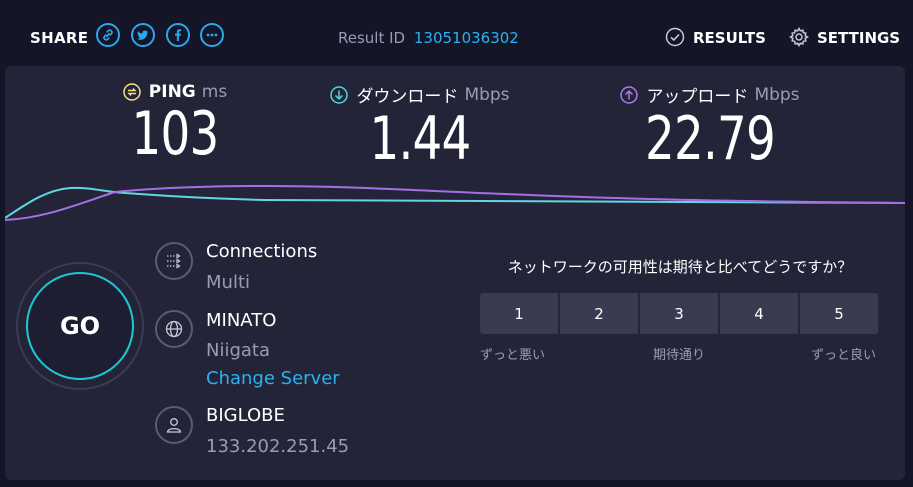 The width and height of the screenshot is (913, 487). What do you see at coordinates (241, 320) in the screenshot?
I see `server-name: MINATO` at bounding box center [241, 320].